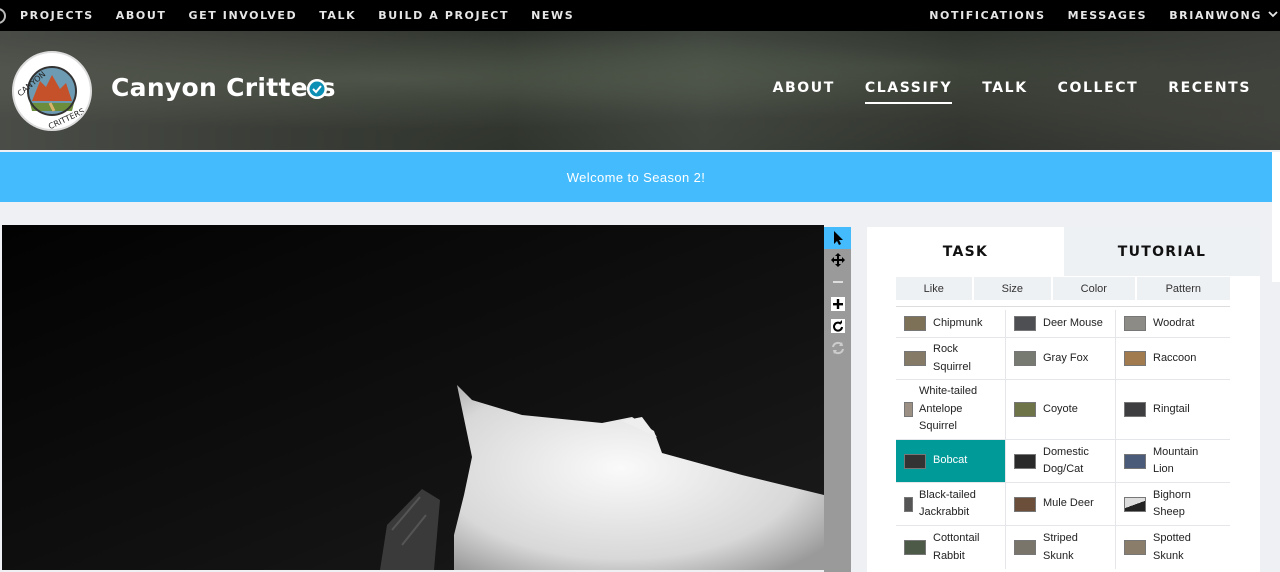  I want to click on species-mountain-lion: Mountain Lion, so click(1171, 461).